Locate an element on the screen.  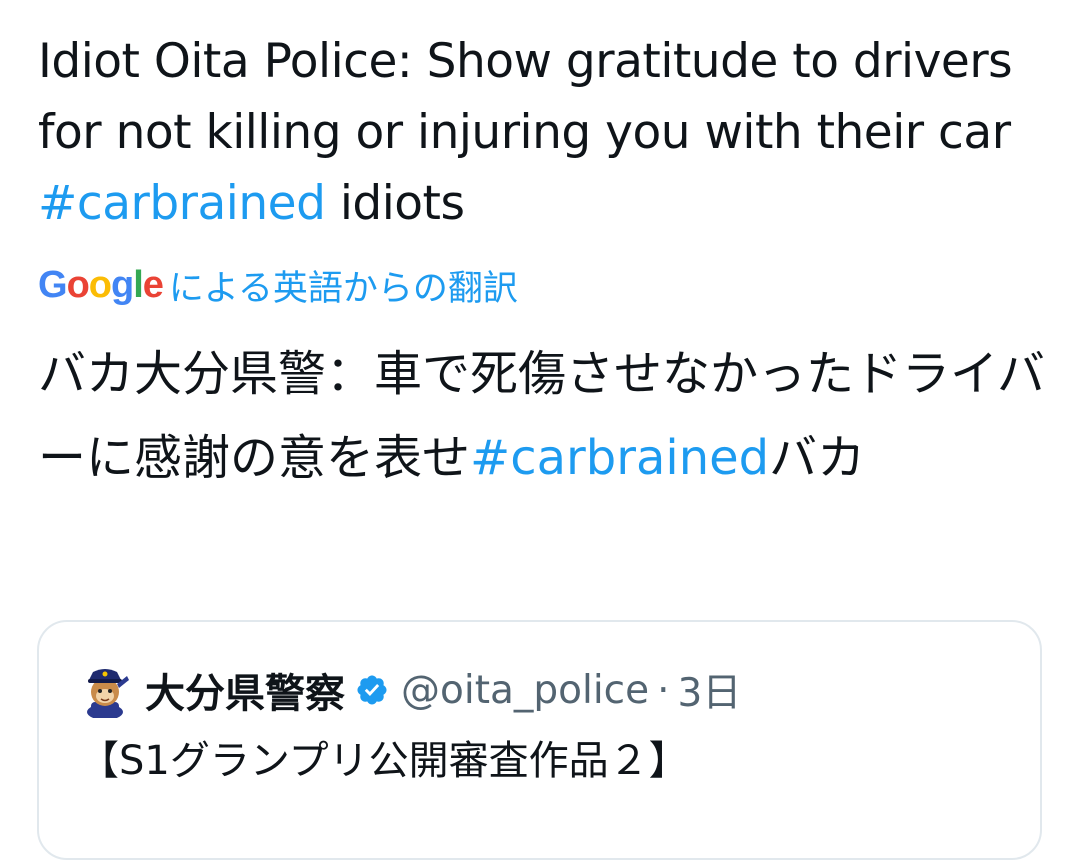
google-logo: Google is located at coordinates (101, 285).